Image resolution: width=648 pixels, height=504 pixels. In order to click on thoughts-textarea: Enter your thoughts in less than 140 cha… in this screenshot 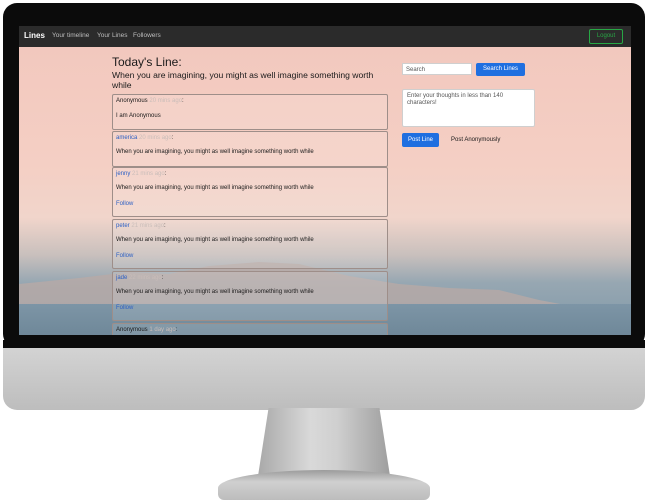, I will do `click(468, 108)`.